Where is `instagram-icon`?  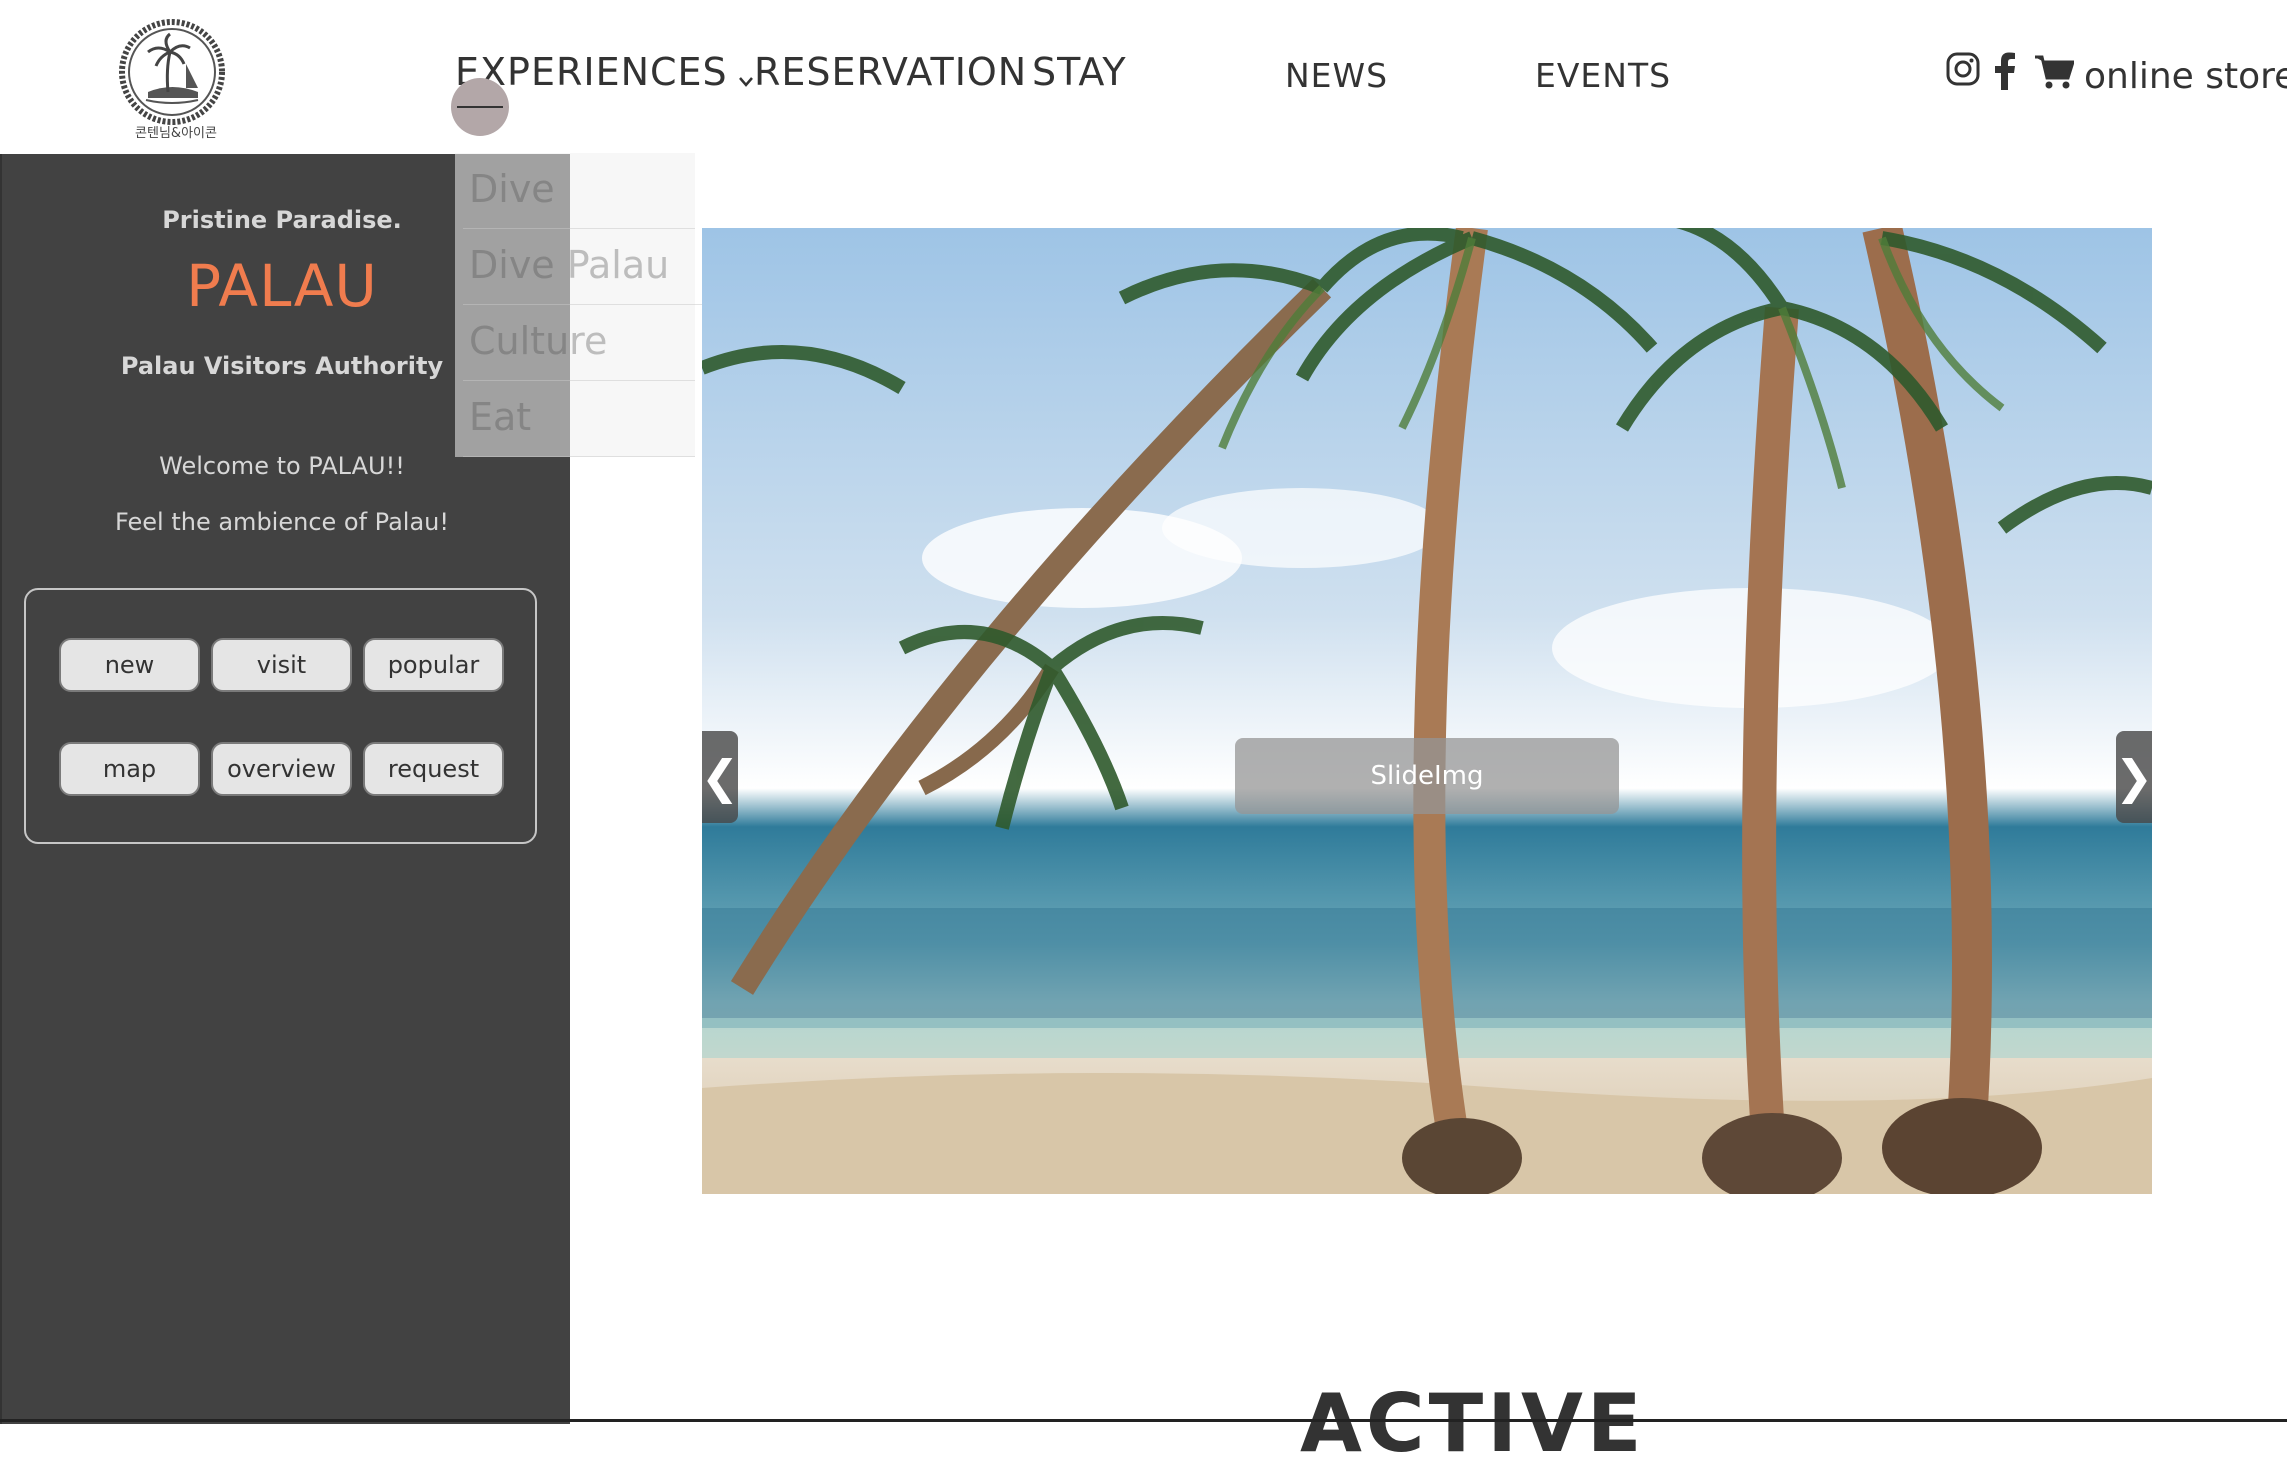 instagram-icon is located at coordinates (1963, 69).